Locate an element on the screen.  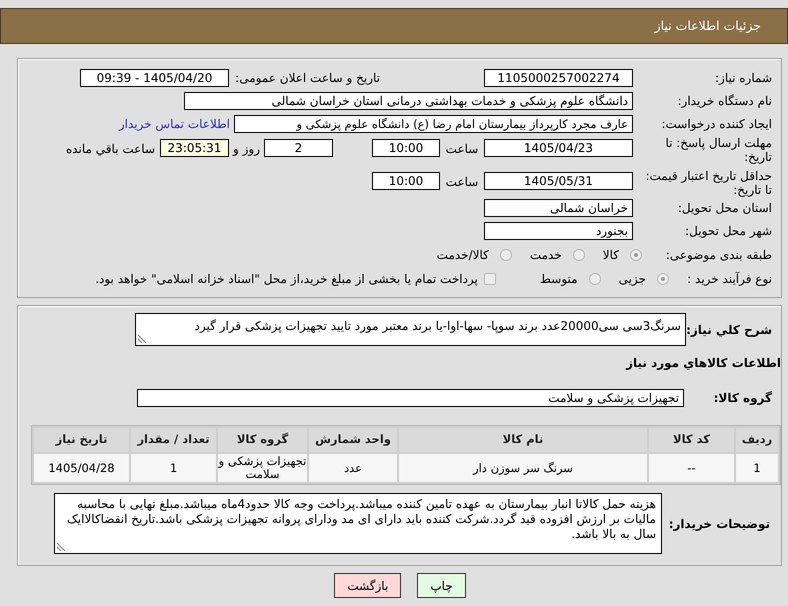
reply-time-field: 10:00 is located at coordinates (406, 148).